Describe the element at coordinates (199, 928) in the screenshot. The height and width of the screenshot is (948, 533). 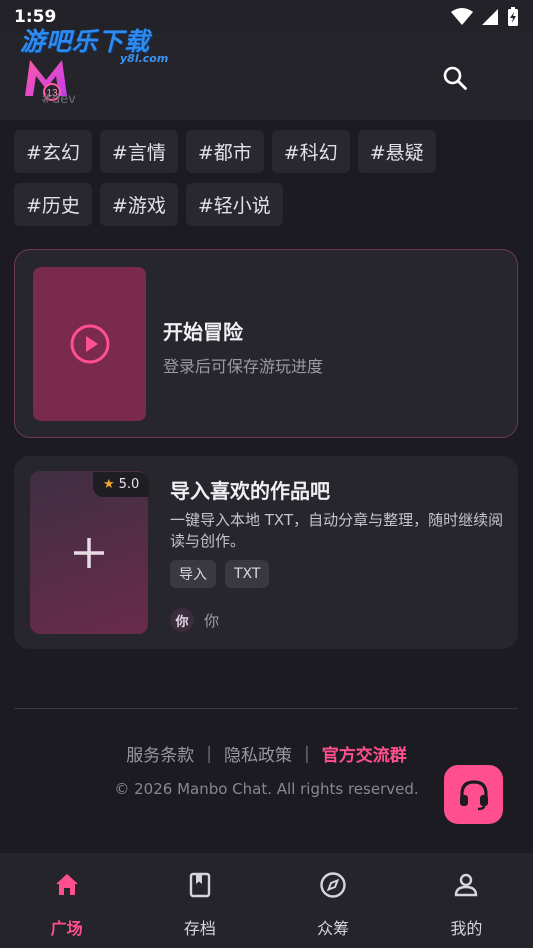
I see `nav-label: 存档` at that location.